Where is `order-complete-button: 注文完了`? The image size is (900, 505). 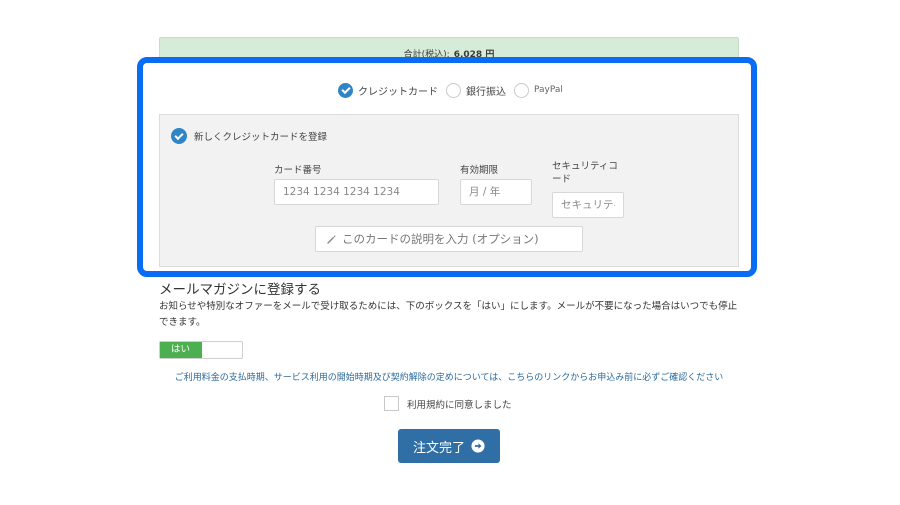
order-complete-button: 注文完了 is located at coordinates (449, 446).